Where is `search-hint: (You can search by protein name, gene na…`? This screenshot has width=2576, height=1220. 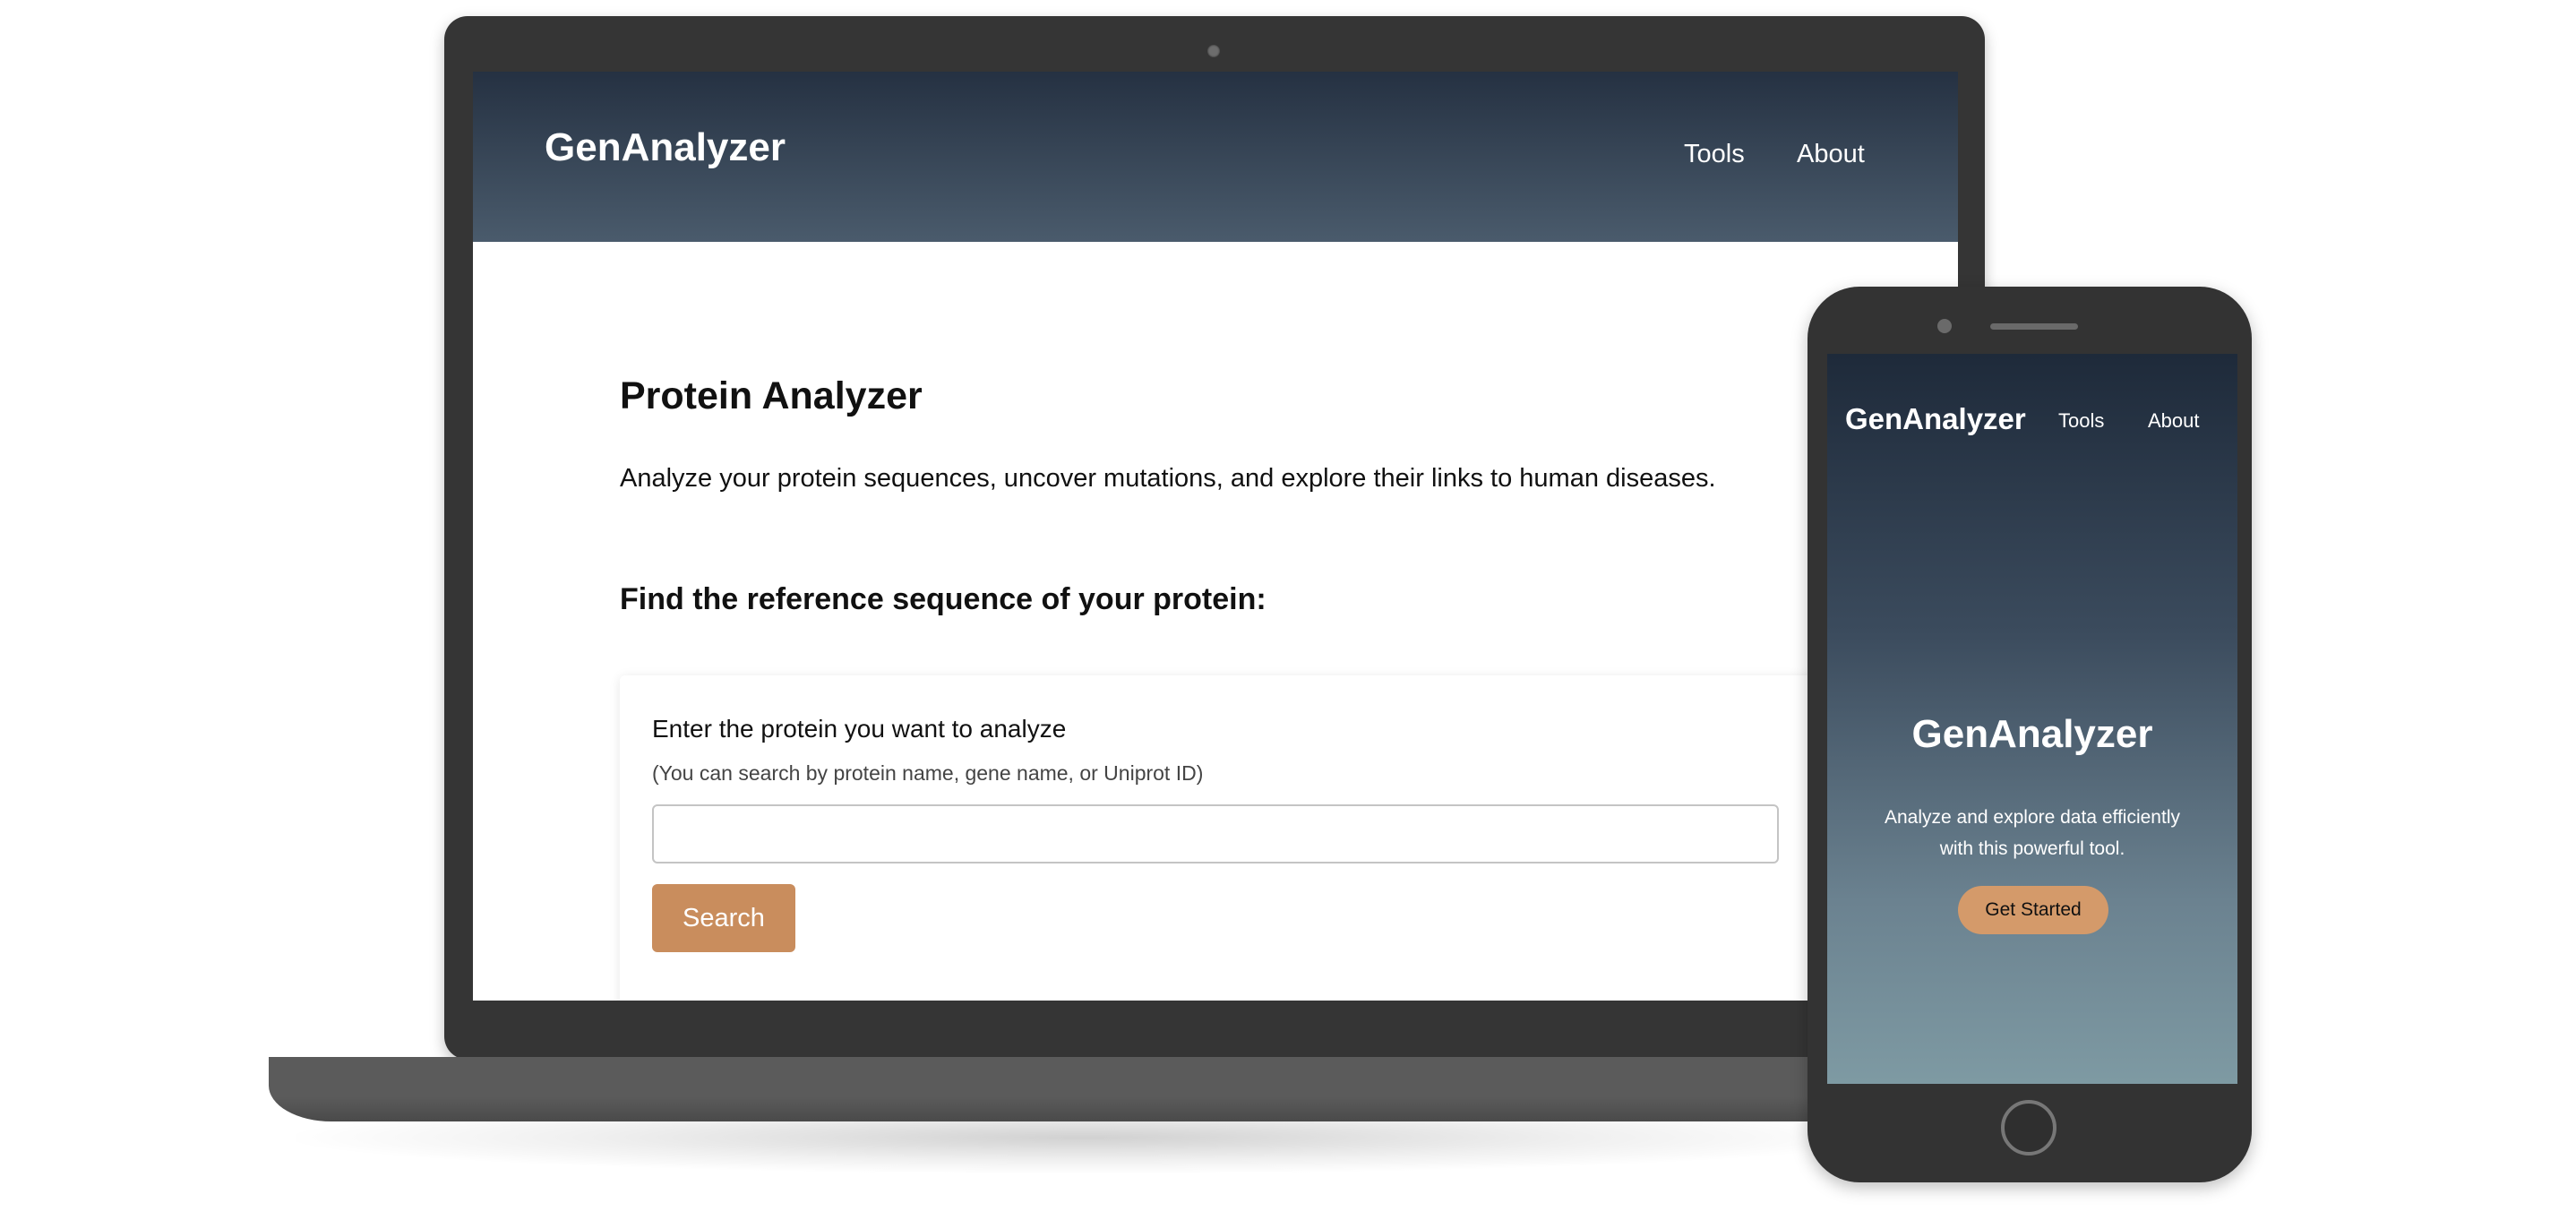
search-hint: (You can search by protein name, gene na… is located at coordinates (928, 773).